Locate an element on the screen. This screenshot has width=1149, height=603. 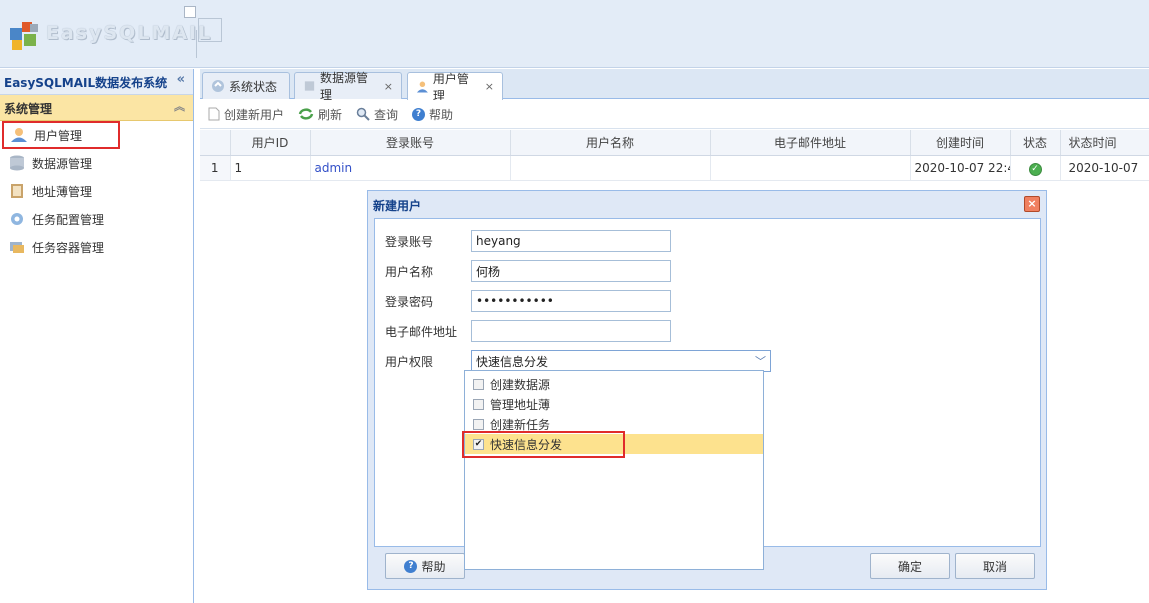
ok-label: 确定 is located at coordinates (909, 566).